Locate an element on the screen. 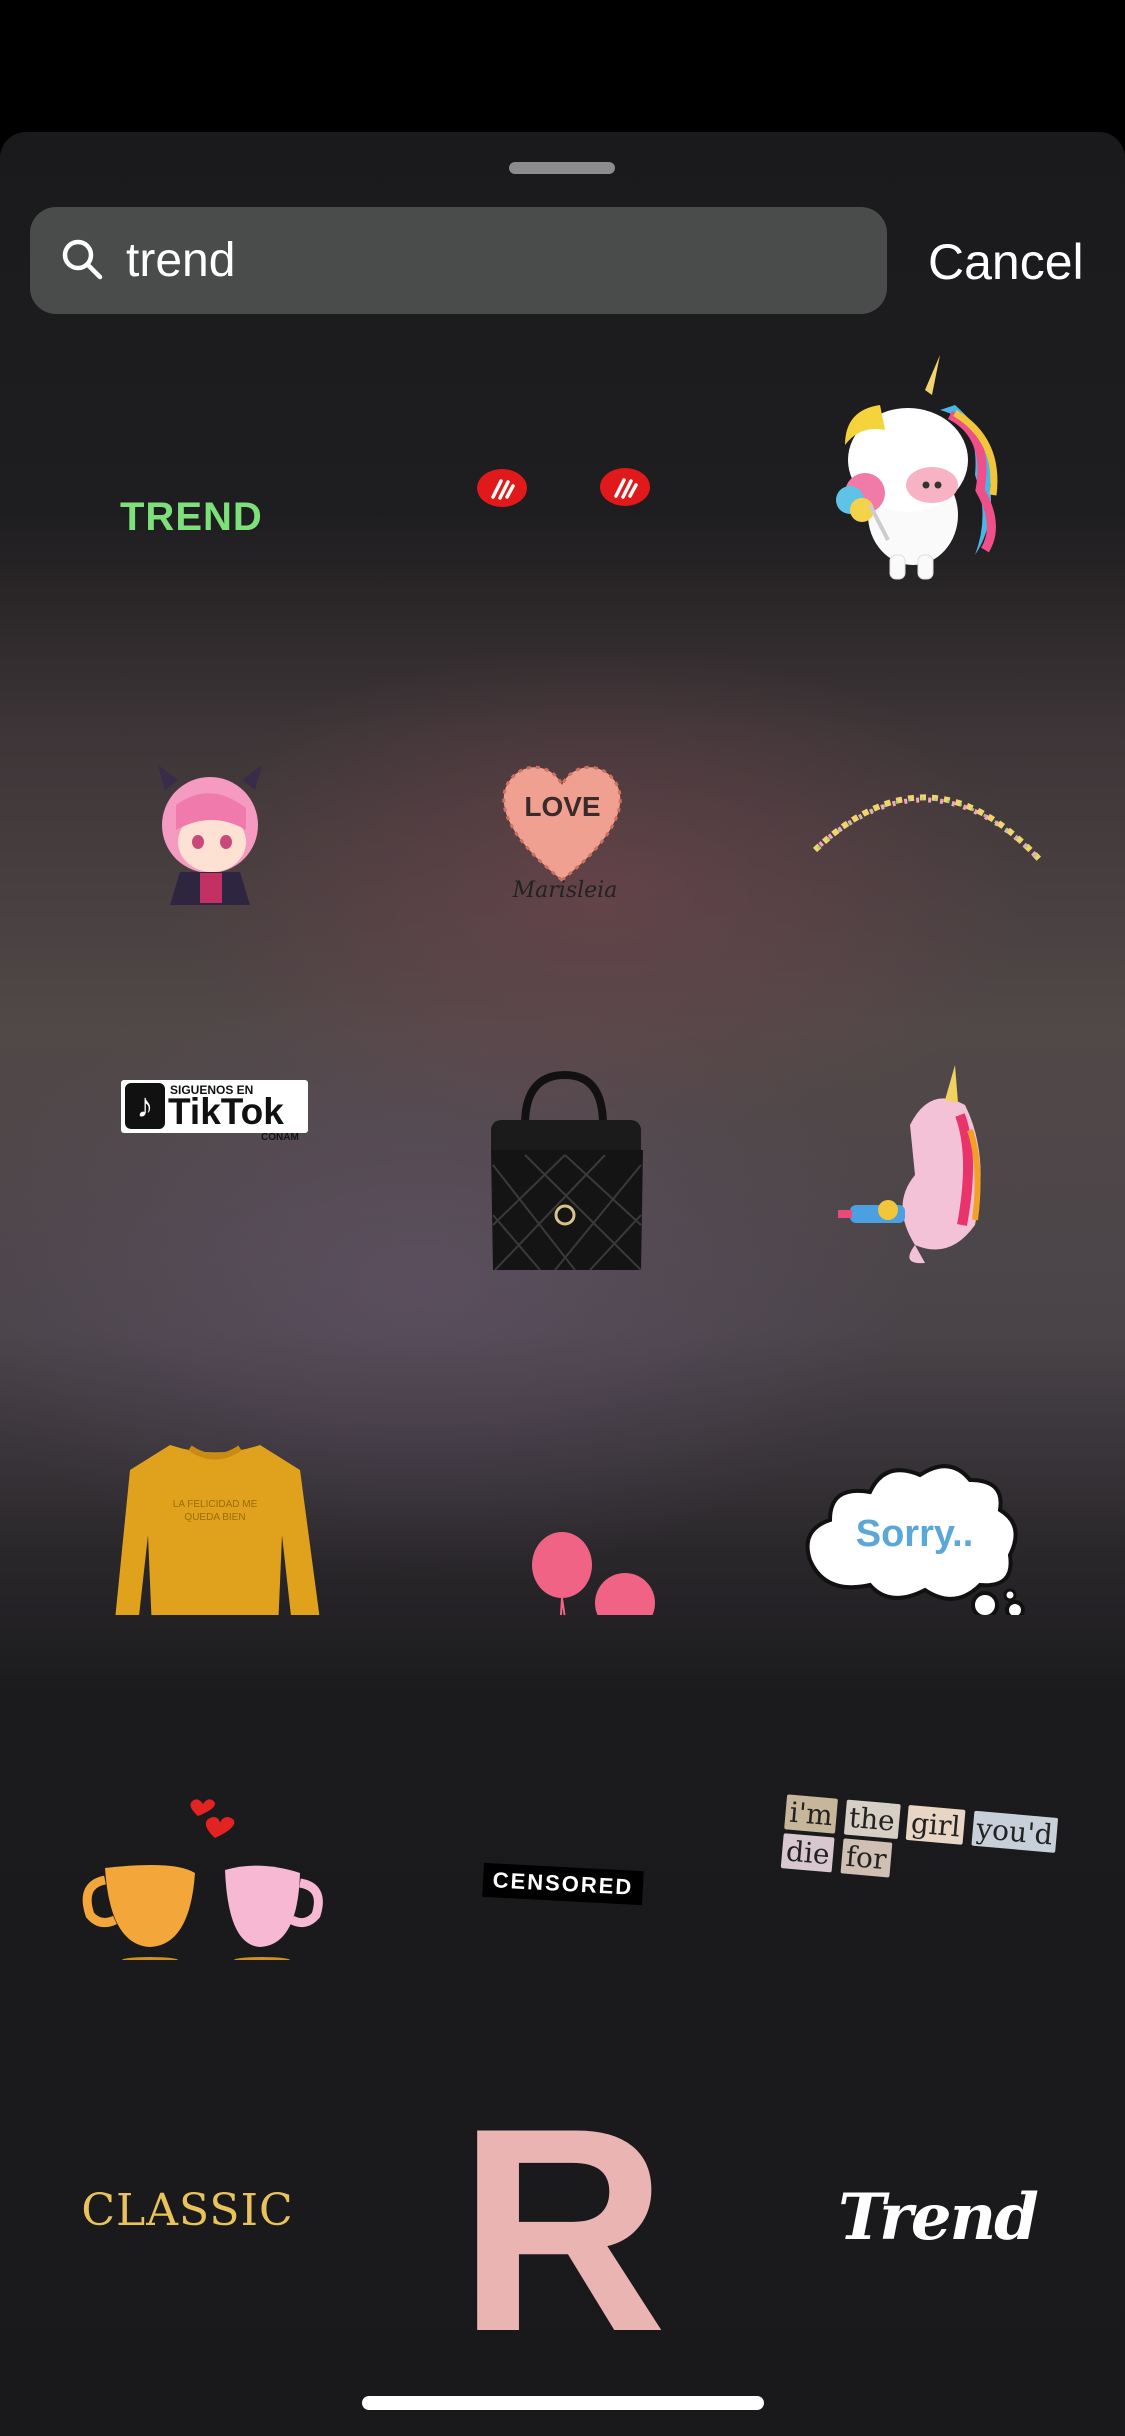 Image resolution: width=1125 pixels, height=2436 pixels. sheet-grabber is located at coordinates (562, 168).